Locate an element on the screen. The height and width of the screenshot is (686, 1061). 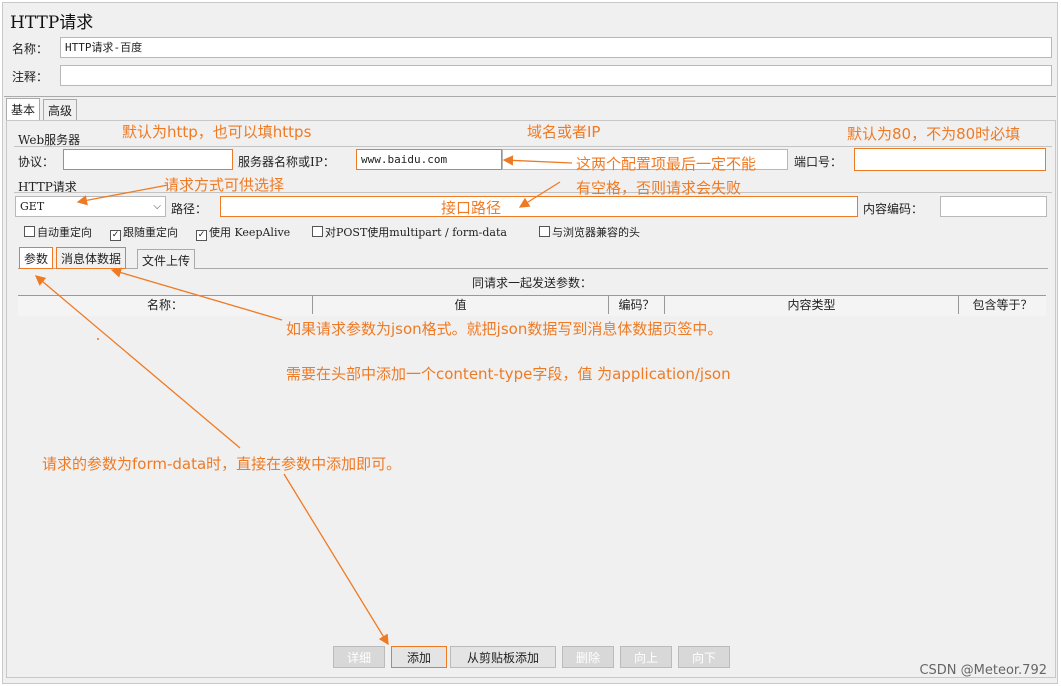
arrow-to-path-field is located at coordinates (539, 194).